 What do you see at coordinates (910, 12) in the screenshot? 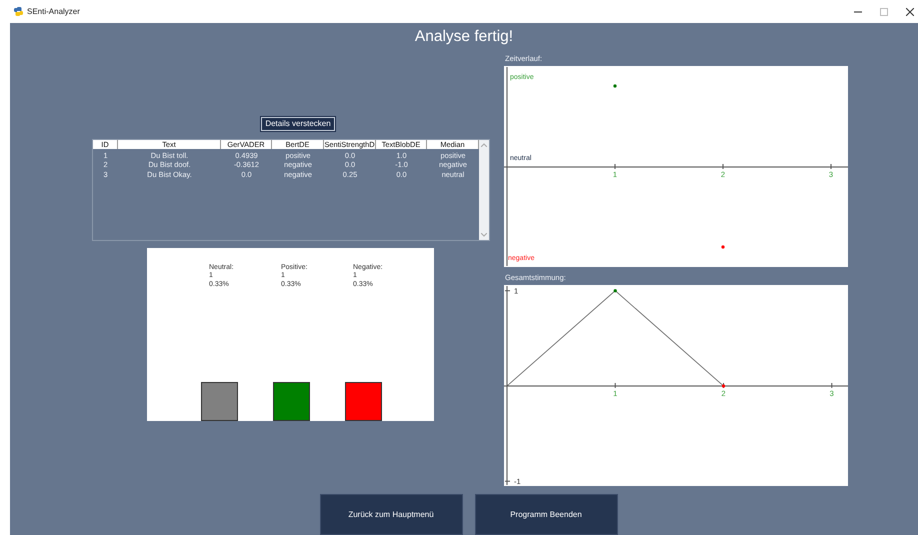
I see `close-icon` at bounding box center [910, 12].